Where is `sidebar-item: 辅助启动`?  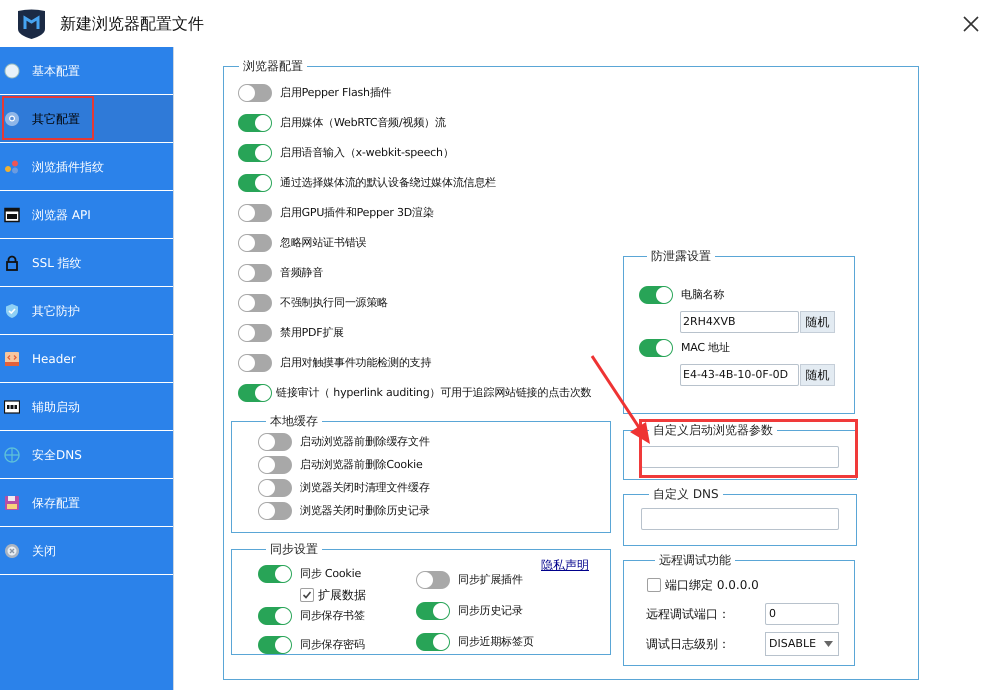 sidebar-item: 辅助启动 is located at coordinates (86, 407).